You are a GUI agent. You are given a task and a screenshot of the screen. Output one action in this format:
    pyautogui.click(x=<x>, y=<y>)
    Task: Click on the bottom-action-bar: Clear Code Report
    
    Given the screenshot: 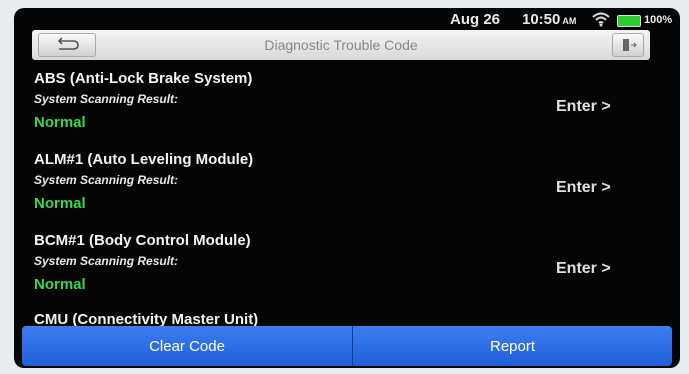 What is the action you would take?
    pyautogui.click(x=347, y=346)
    